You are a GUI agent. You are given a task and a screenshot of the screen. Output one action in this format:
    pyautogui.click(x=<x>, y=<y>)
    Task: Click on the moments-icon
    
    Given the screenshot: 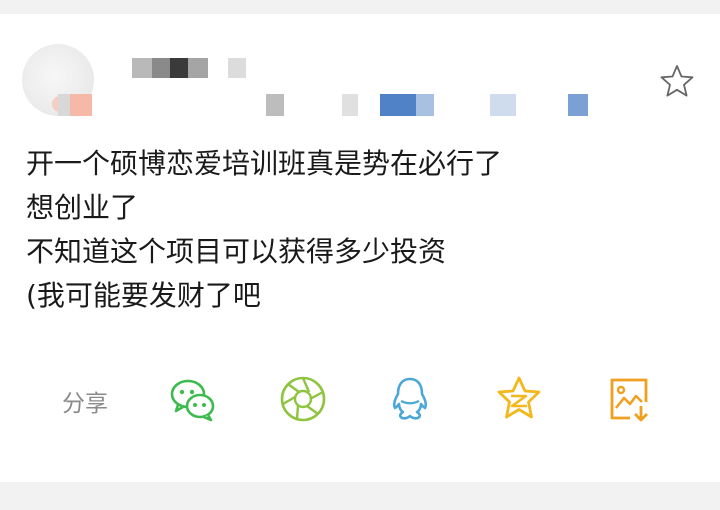 What is the action you would take?
    pyautogui.click(x=303, y=399)
    